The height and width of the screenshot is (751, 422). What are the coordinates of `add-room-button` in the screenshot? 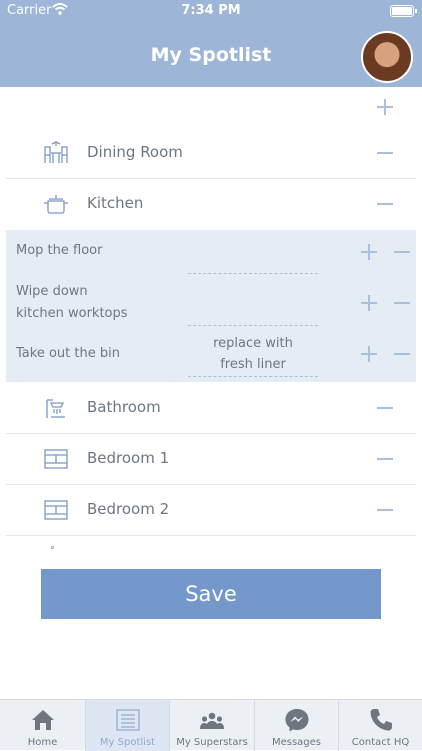 It's located at (385, 107).